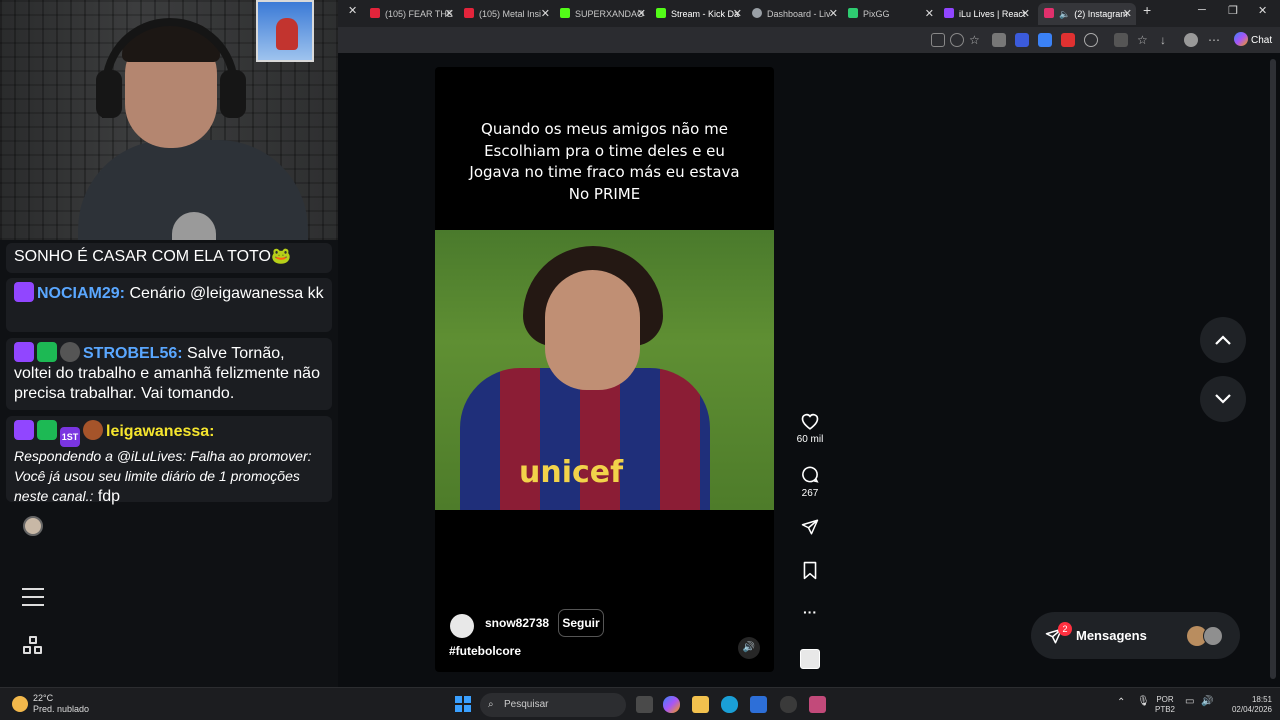  I want to click on save-button, so click(810, 572).